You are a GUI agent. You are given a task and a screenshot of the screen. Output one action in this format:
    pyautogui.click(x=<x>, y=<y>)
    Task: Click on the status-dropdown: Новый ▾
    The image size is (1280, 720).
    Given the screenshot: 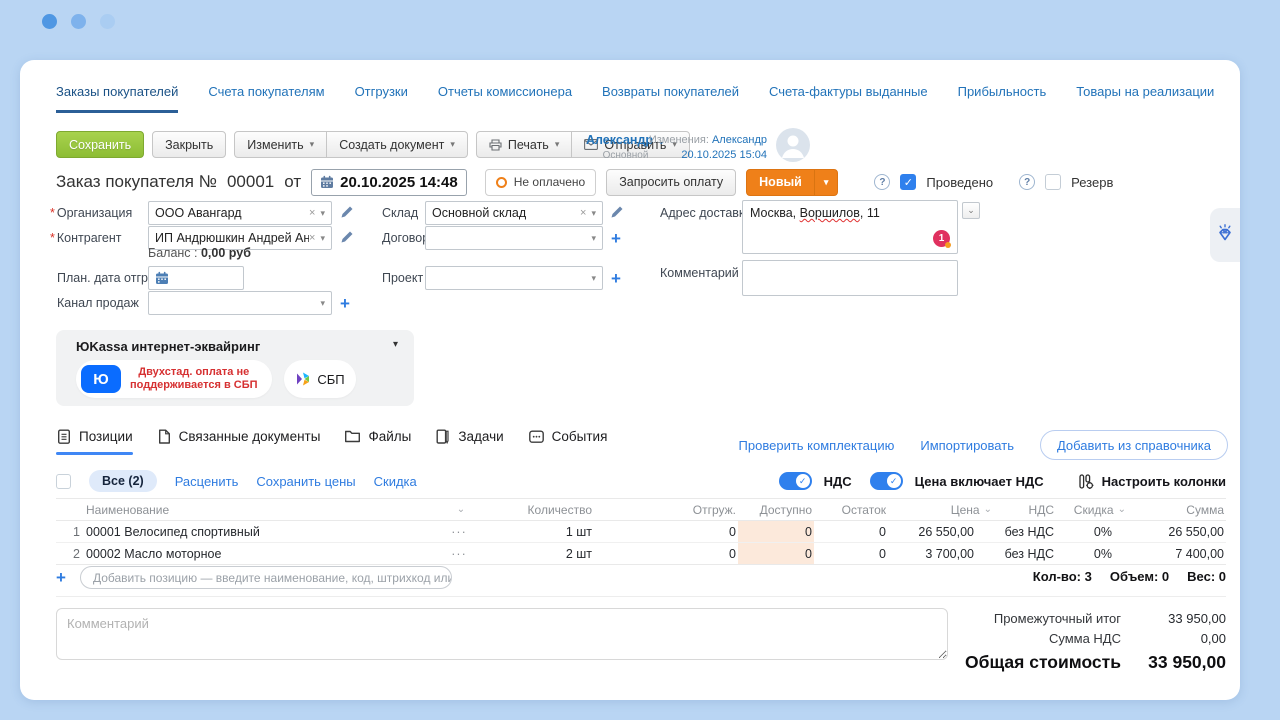 What is the action you would take?
    pyautogui.click(x=792, y=182)
    